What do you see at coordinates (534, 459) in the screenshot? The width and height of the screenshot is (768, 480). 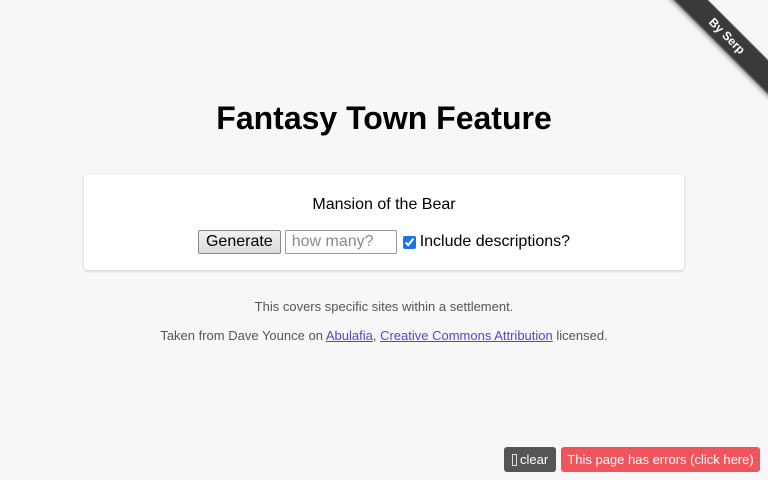 I see `clear-label: clear` at bounding box center [534, 459].